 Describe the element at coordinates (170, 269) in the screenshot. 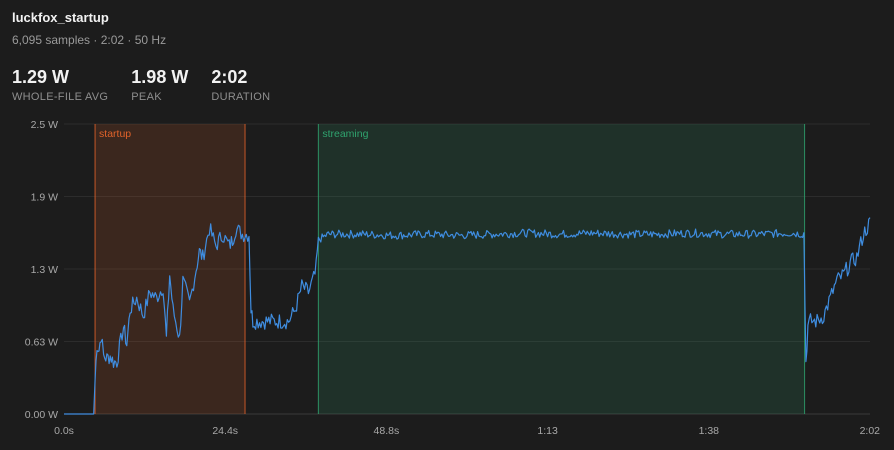

I see `region-startup` at that location.